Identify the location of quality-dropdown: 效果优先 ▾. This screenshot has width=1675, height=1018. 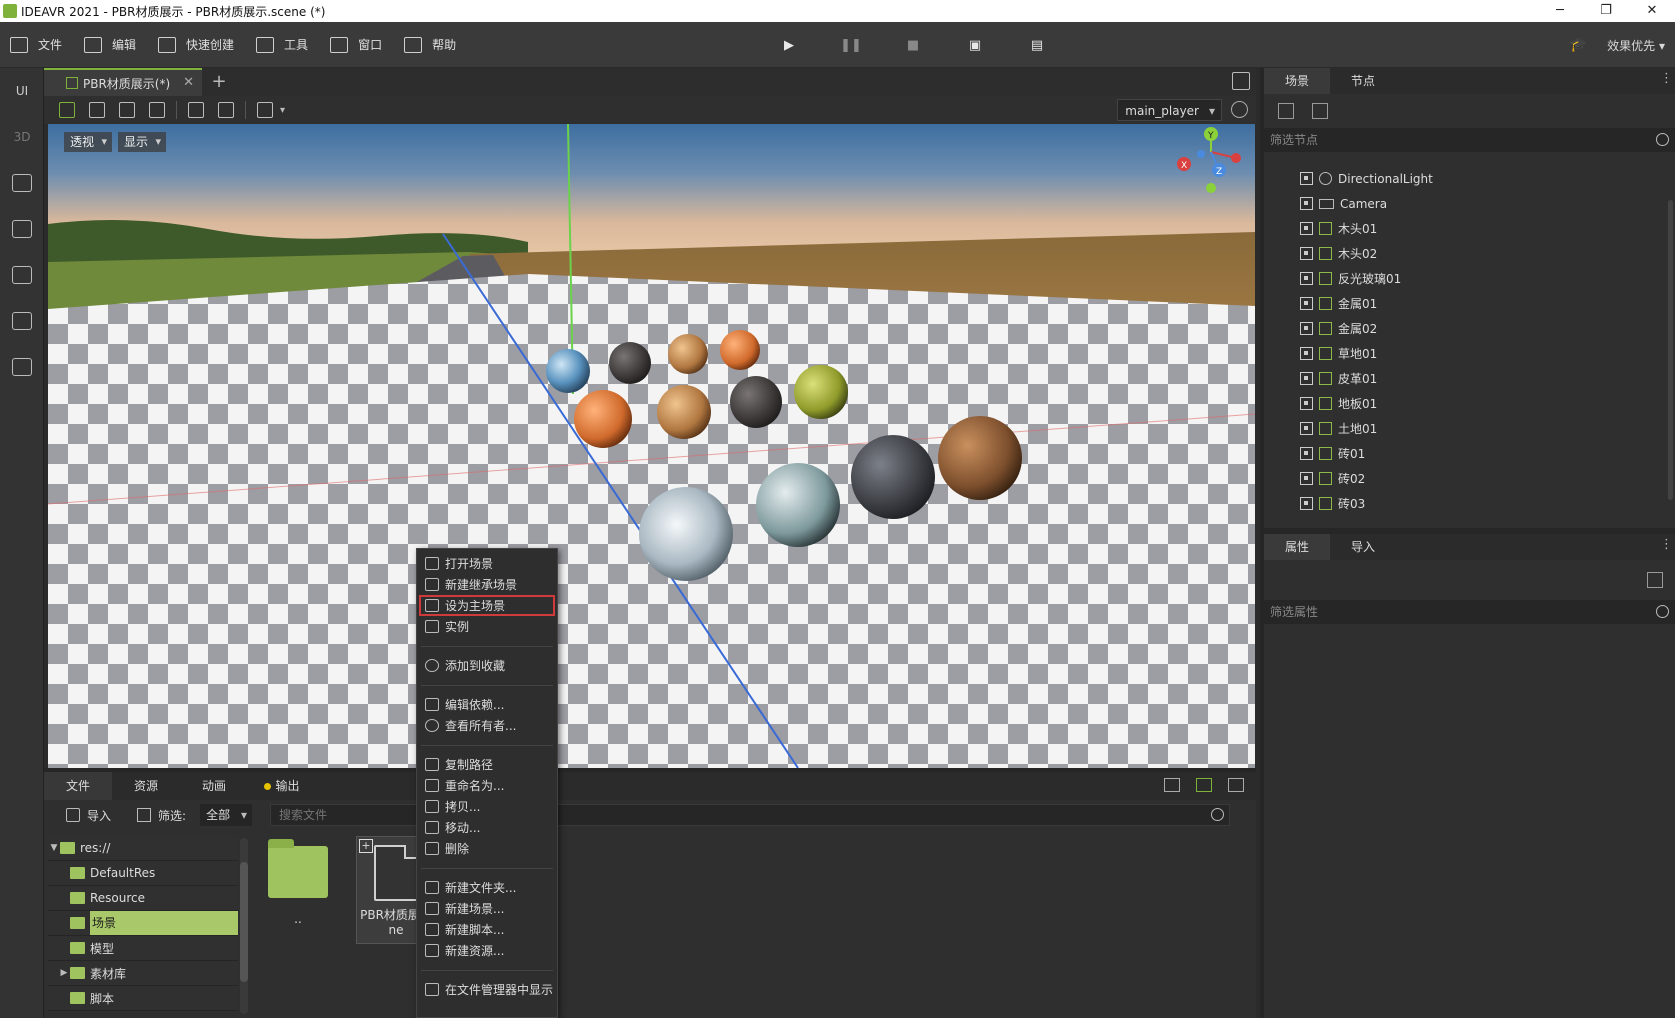
(1636, 45).